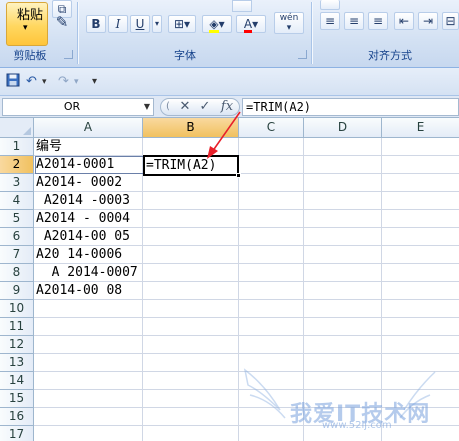 The image size is (459, 441). Describe the element at coordinates (17, 128) in the screenshot. I see `select-all-corner` at that location.